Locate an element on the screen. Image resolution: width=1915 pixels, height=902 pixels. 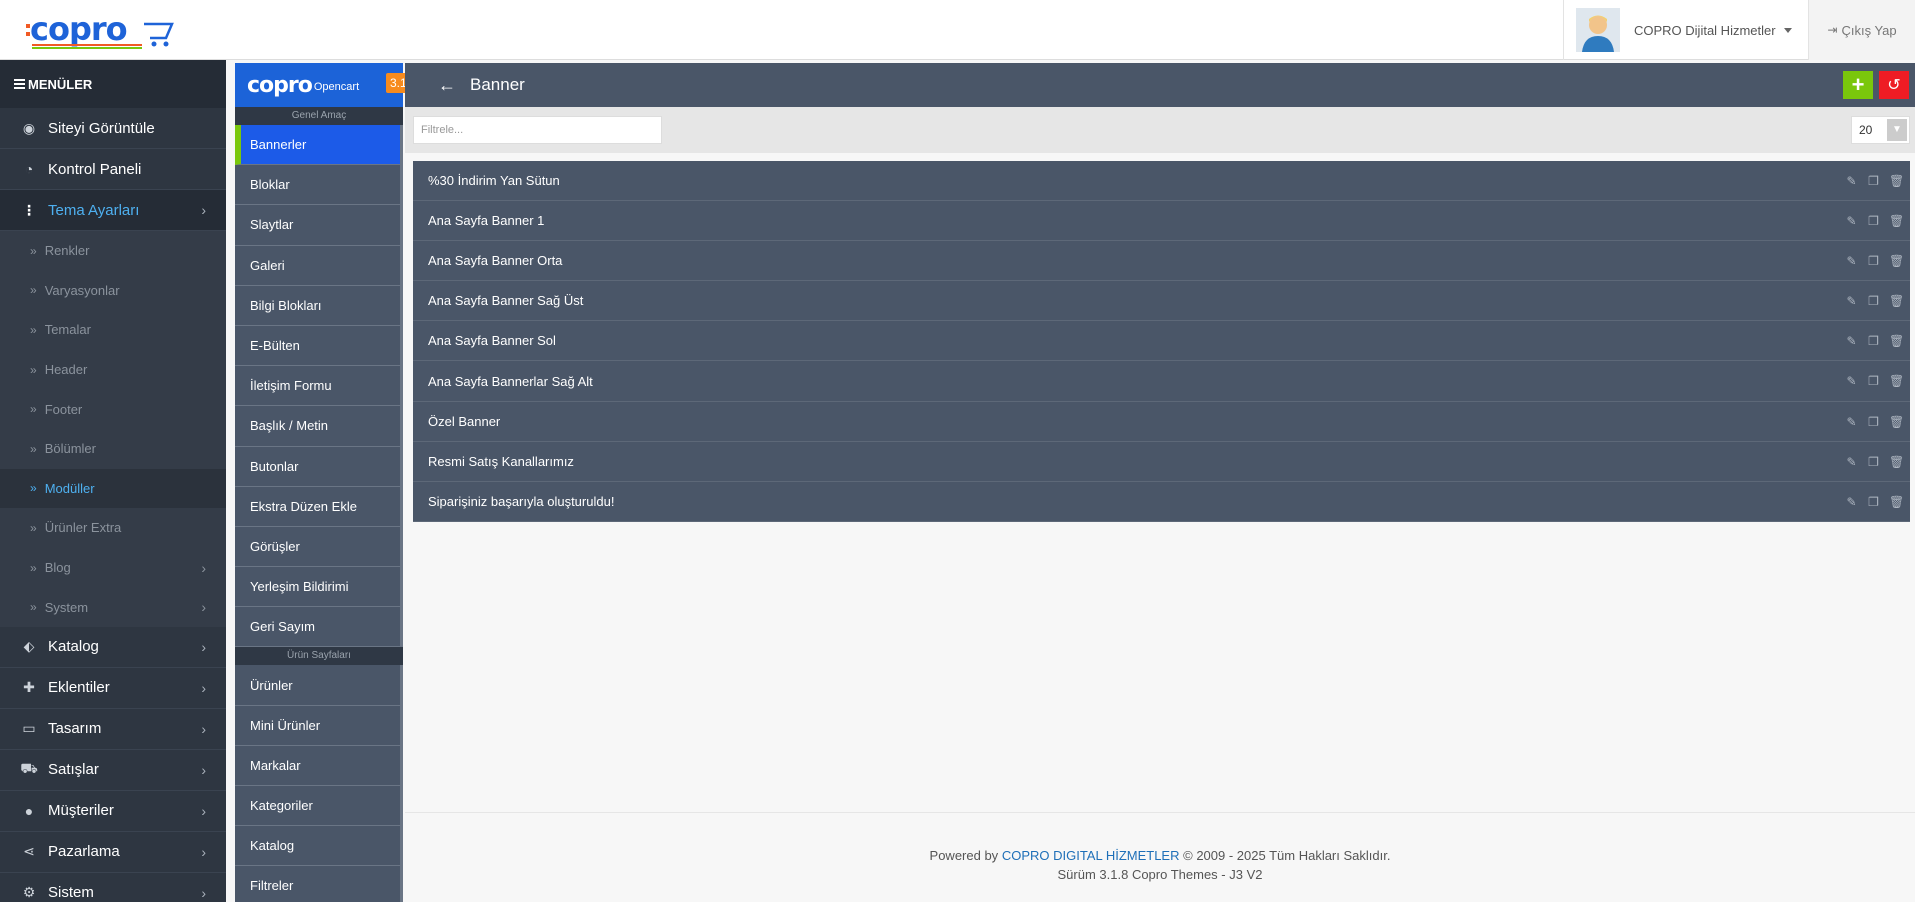
module-item: Katalog is located at coordinates (319, 846).